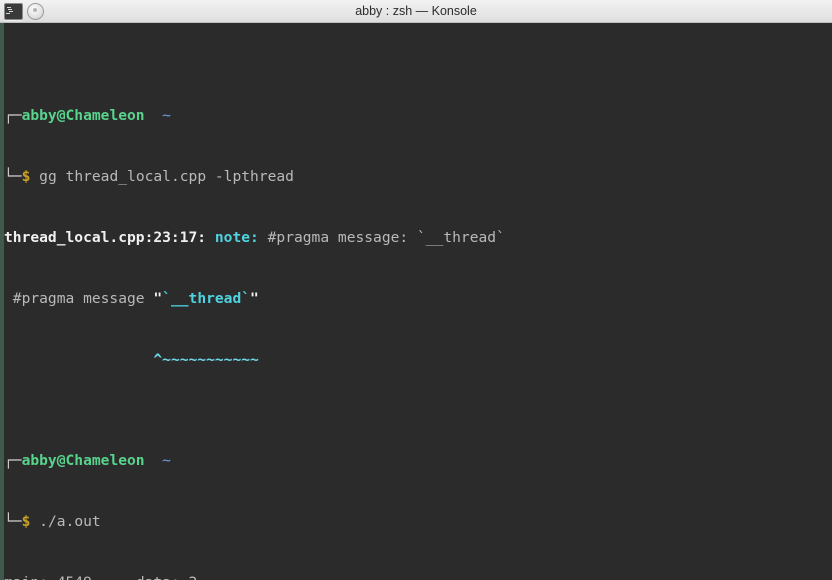 Image resolution: width=832 pixels, height=580 pixels. Describe the element at coordinates (167, 577) in the screenshot. I see `output-data: data: 2` at that location.